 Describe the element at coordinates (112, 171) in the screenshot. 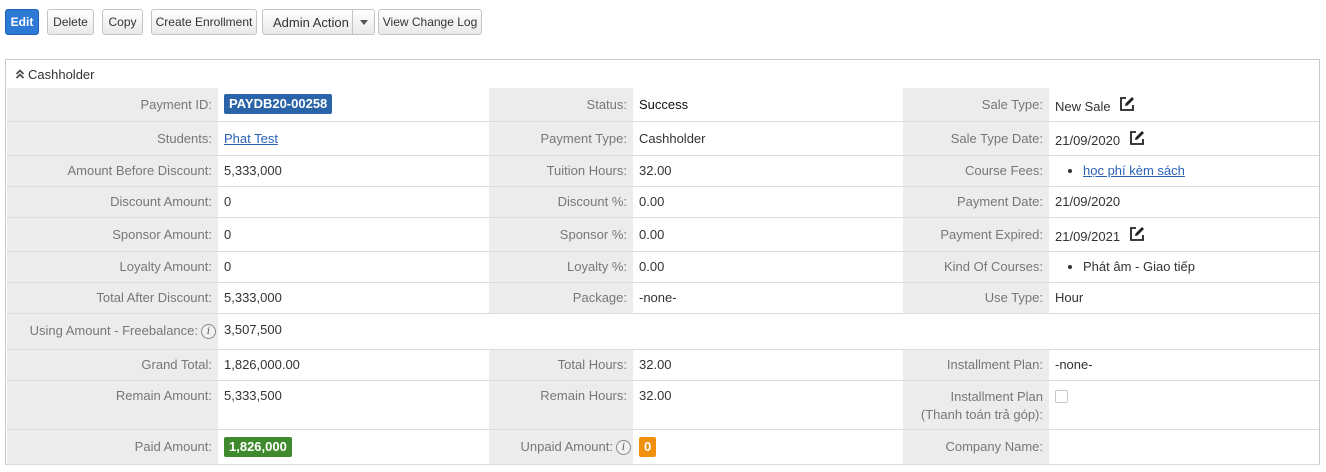

I see `amount-before-discount-label: Amount Before Discount:` at that location.